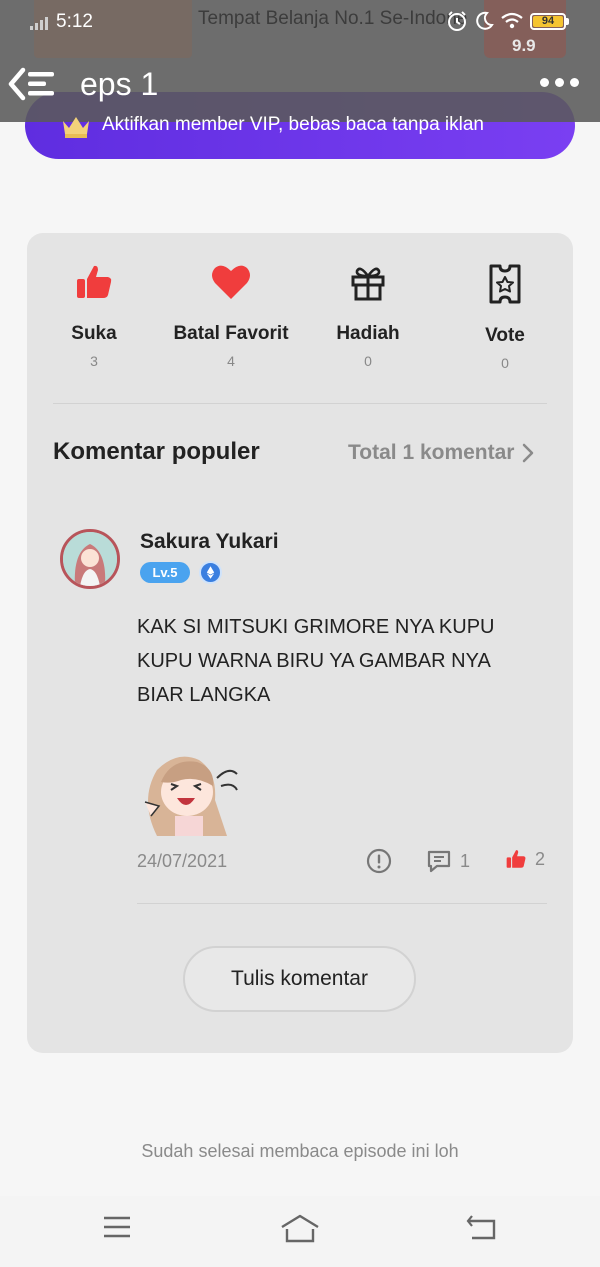 This screenshot has width=600, height=1267. What do you see at coordinates (182, 861) in the screenshot?
I see `comment-date: 24/07/2021` at bounding box center [182, 861].